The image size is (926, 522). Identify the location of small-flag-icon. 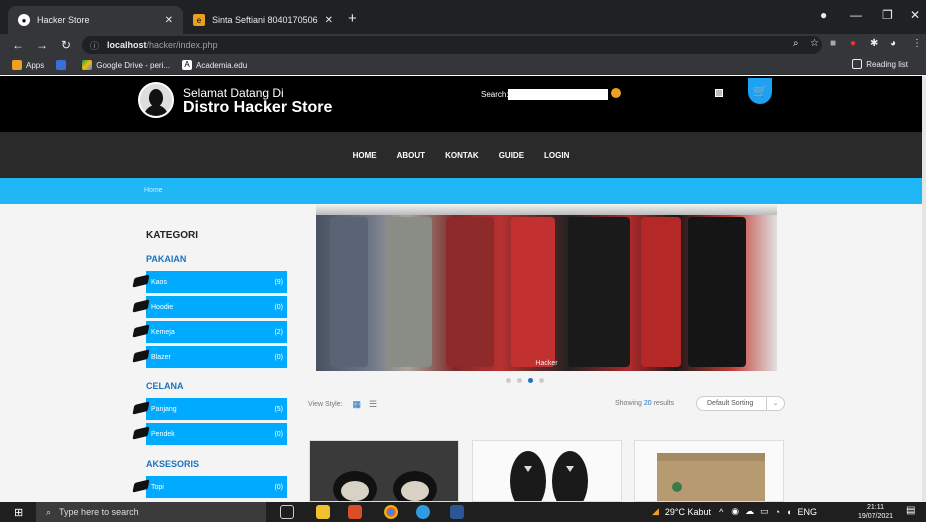
(719, 93).